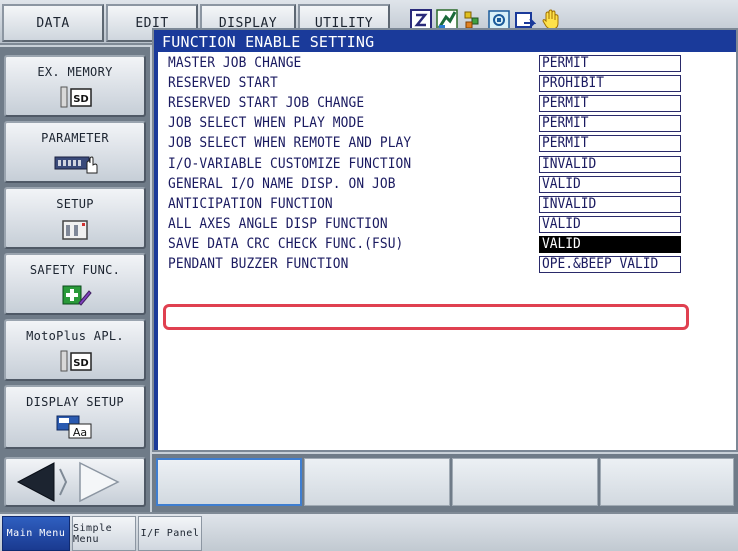  I want to click on setting-label: GENERAL I/O NAME DISP. ON JOB, so click(282, 183).